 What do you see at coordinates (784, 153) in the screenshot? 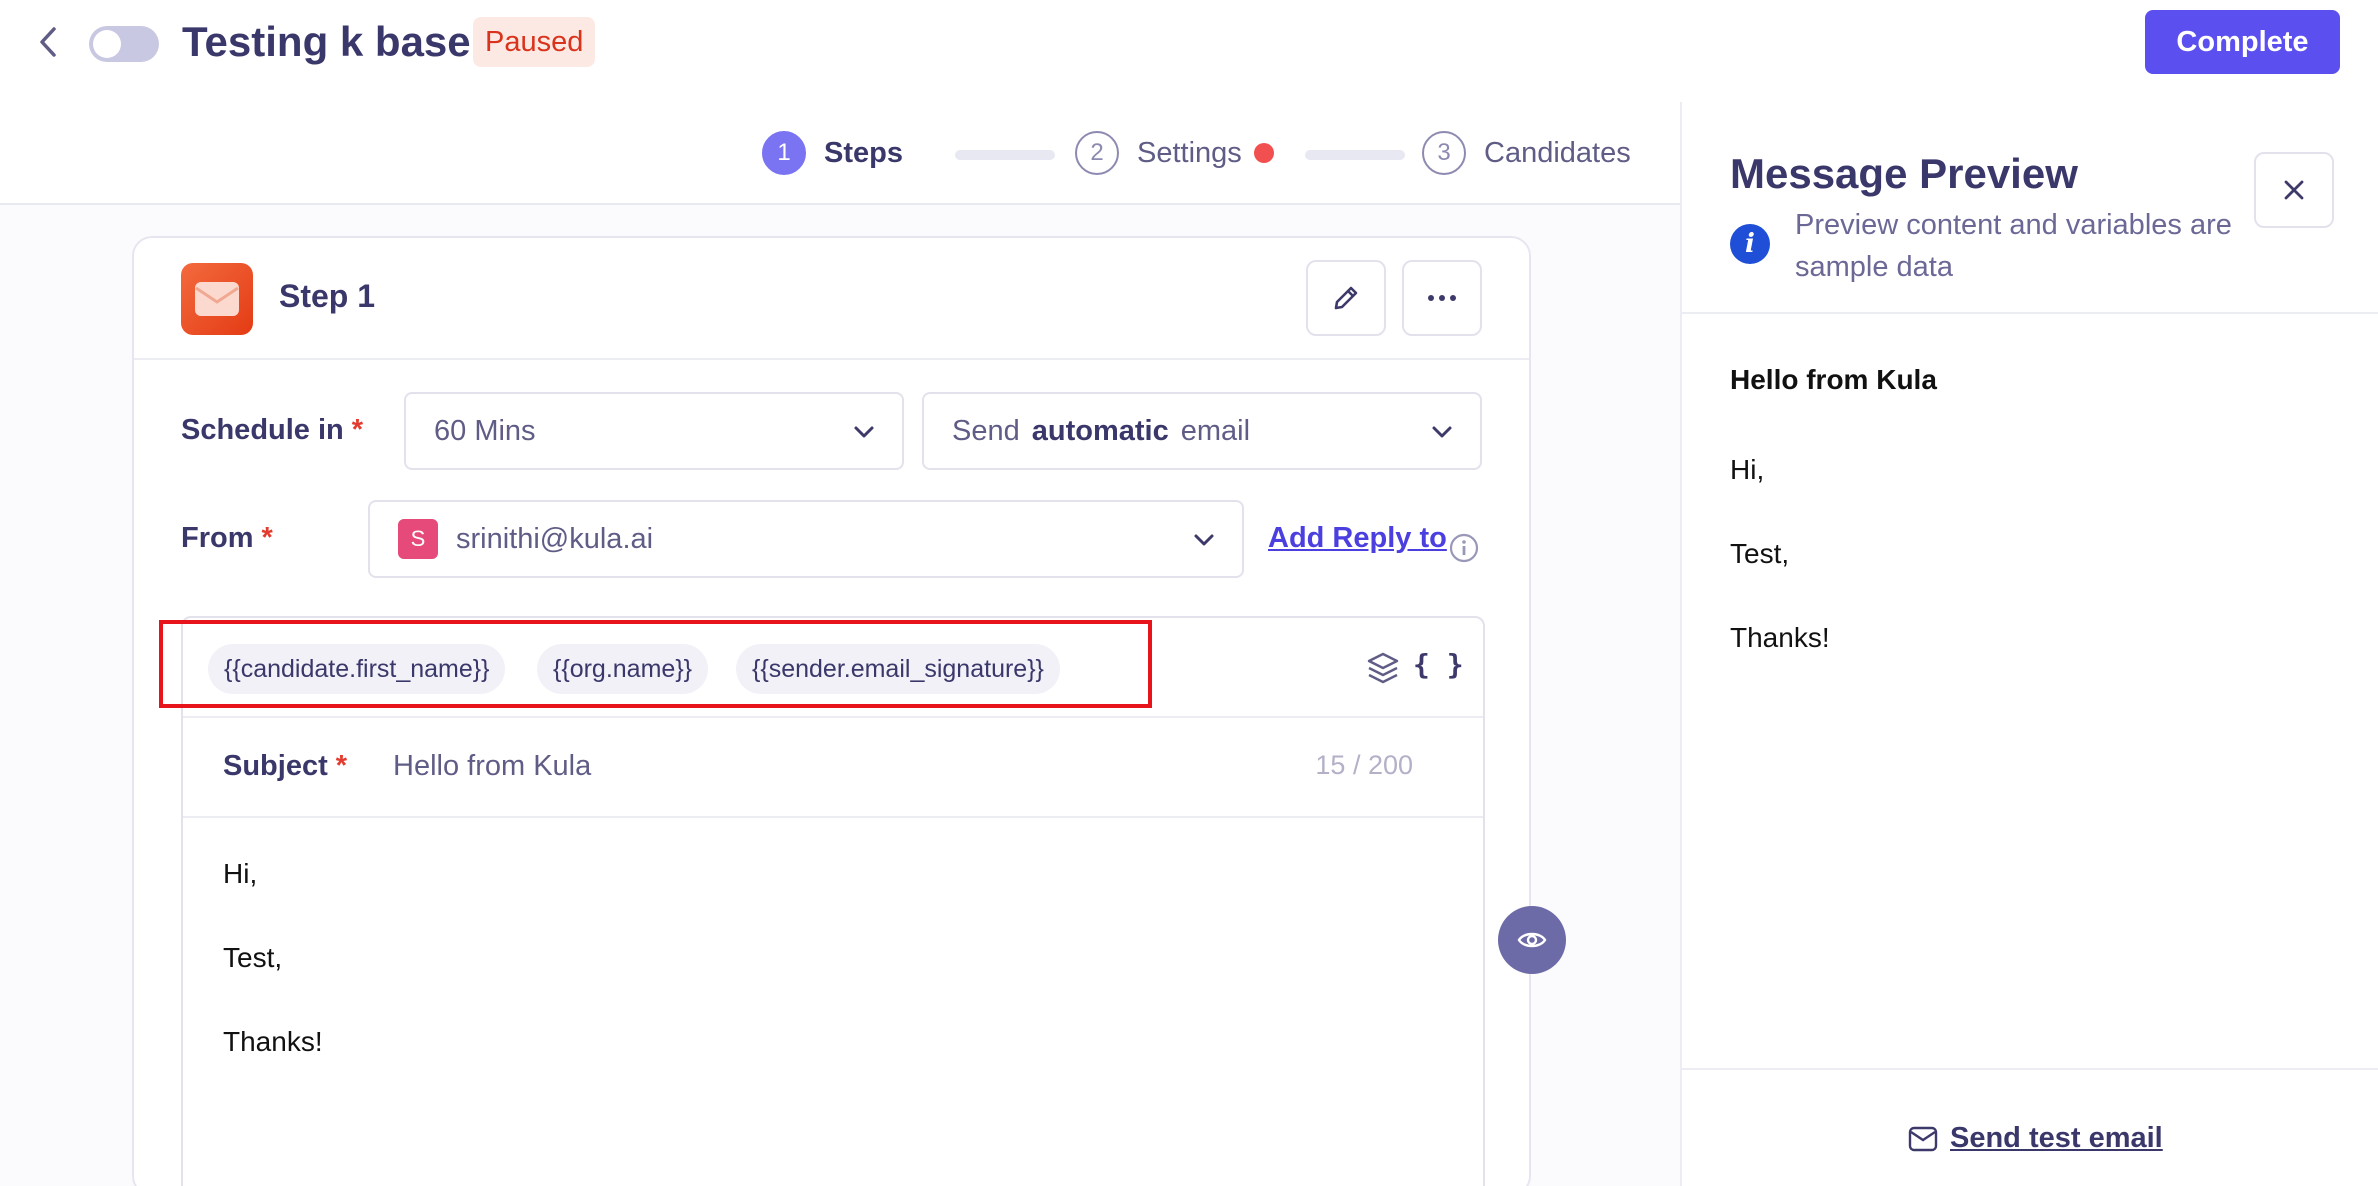
I see `step-number: 1` at bounding box center [784, 153].